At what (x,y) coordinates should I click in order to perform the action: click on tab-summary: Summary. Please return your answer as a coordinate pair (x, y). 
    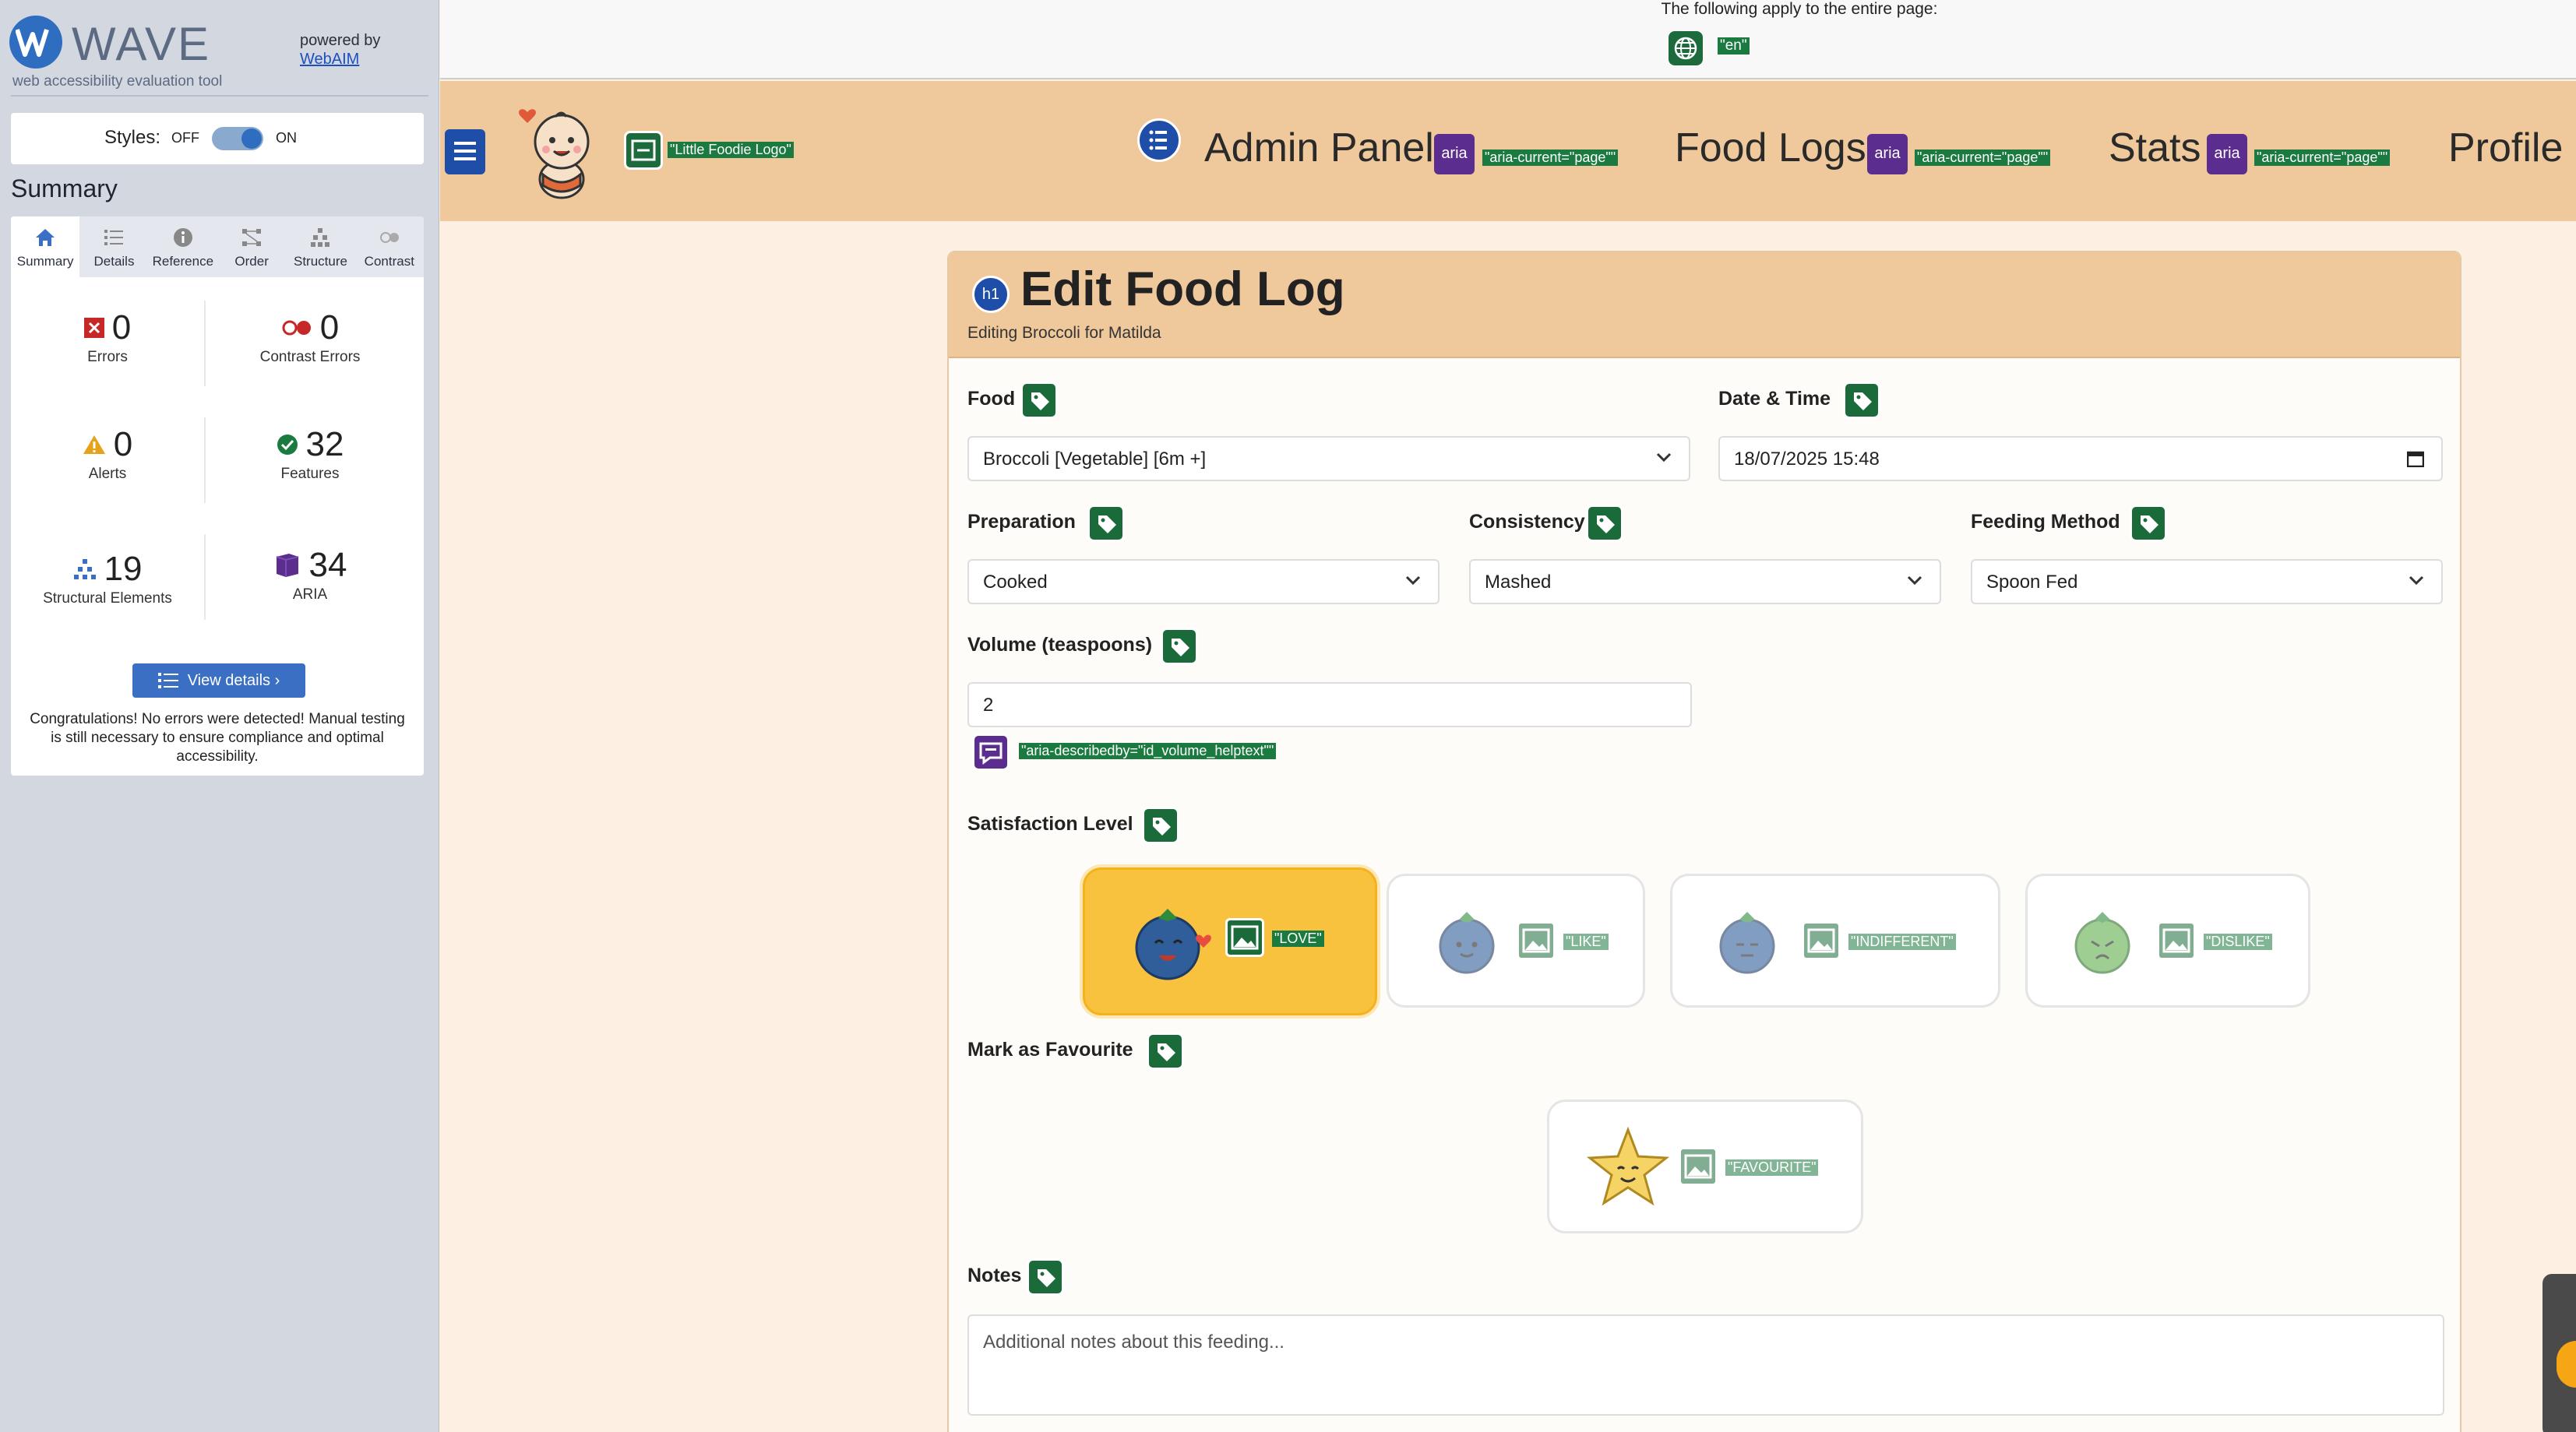
    Looking at the image, I should click on (45, 247).